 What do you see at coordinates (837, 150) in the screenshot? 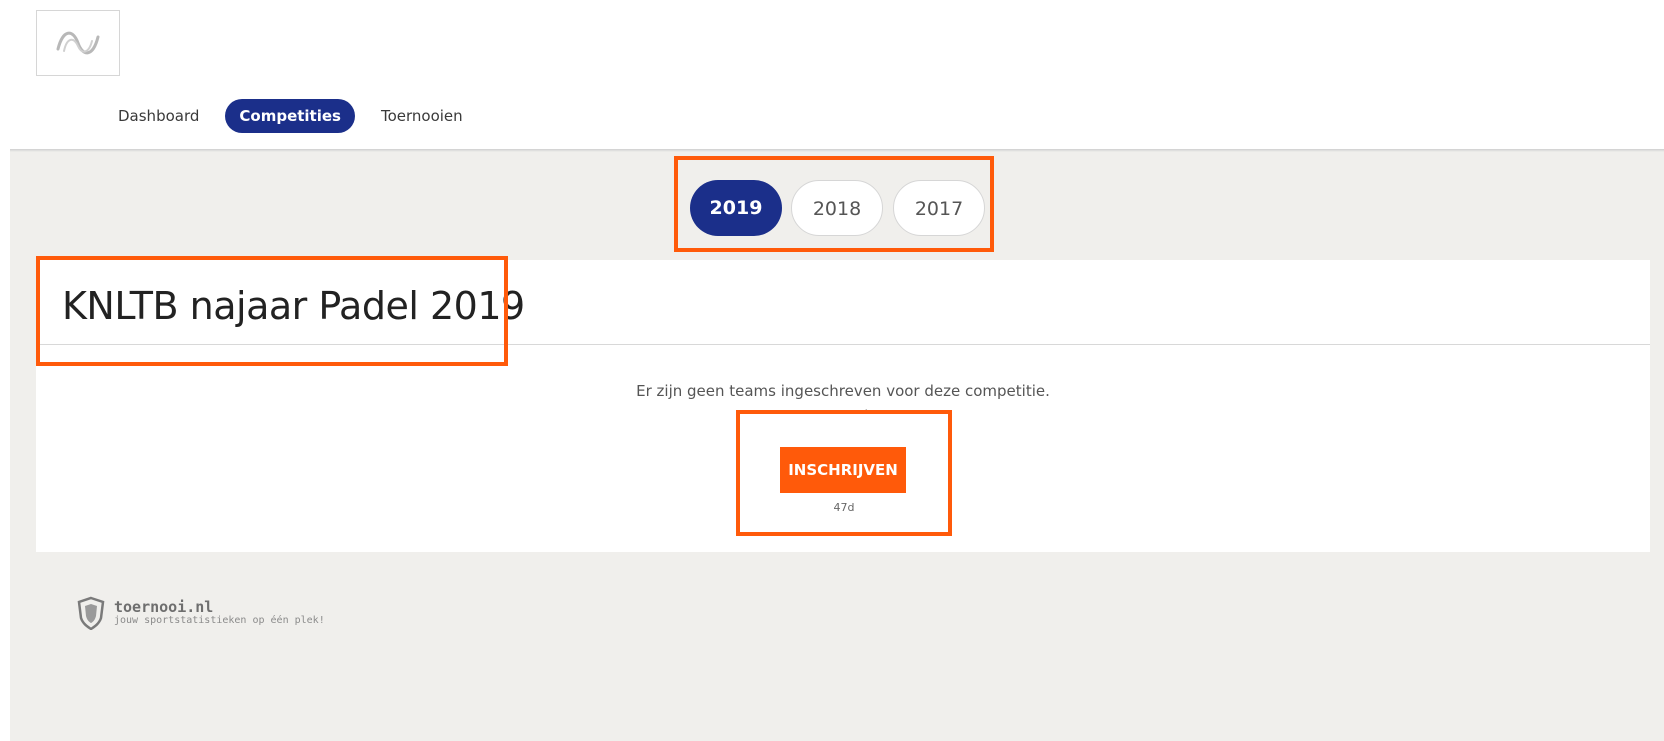
I see `header-divider` at bounding box center [837, 150].